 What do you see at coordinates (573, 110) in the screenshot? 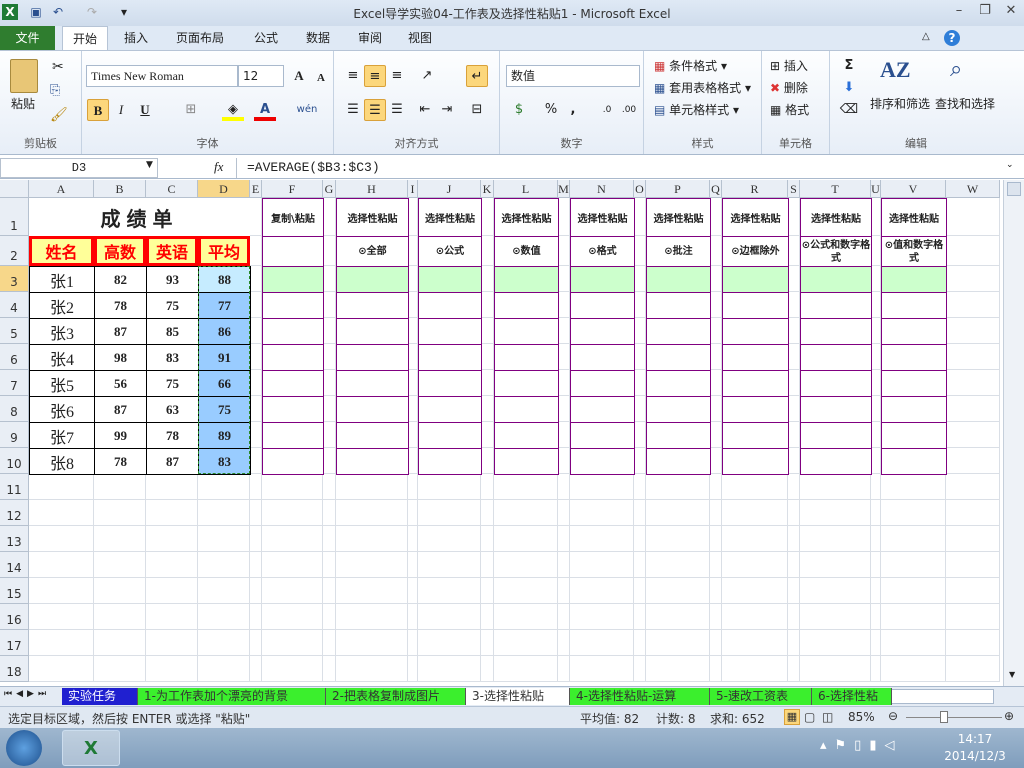
I see `comma-button: ,` at bounding box center [573, 110].